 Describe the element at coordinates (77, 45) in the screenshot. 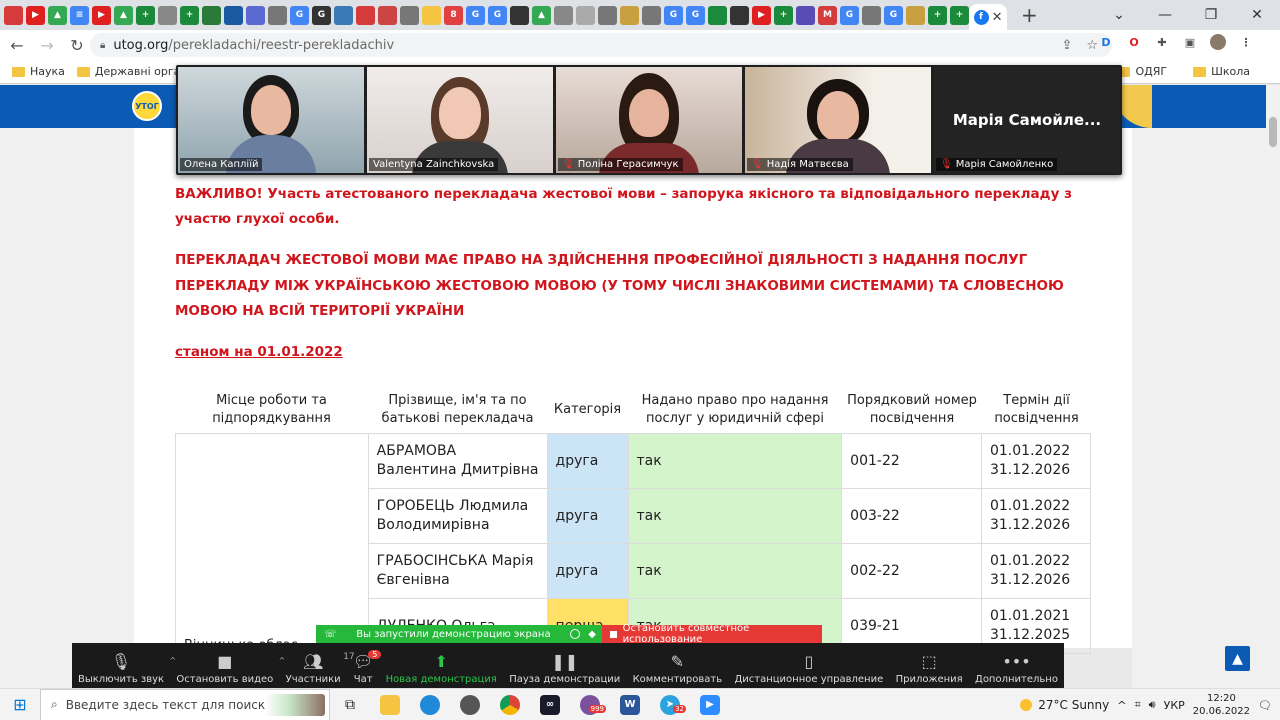

I see `reload-icon: ↻` at that location.